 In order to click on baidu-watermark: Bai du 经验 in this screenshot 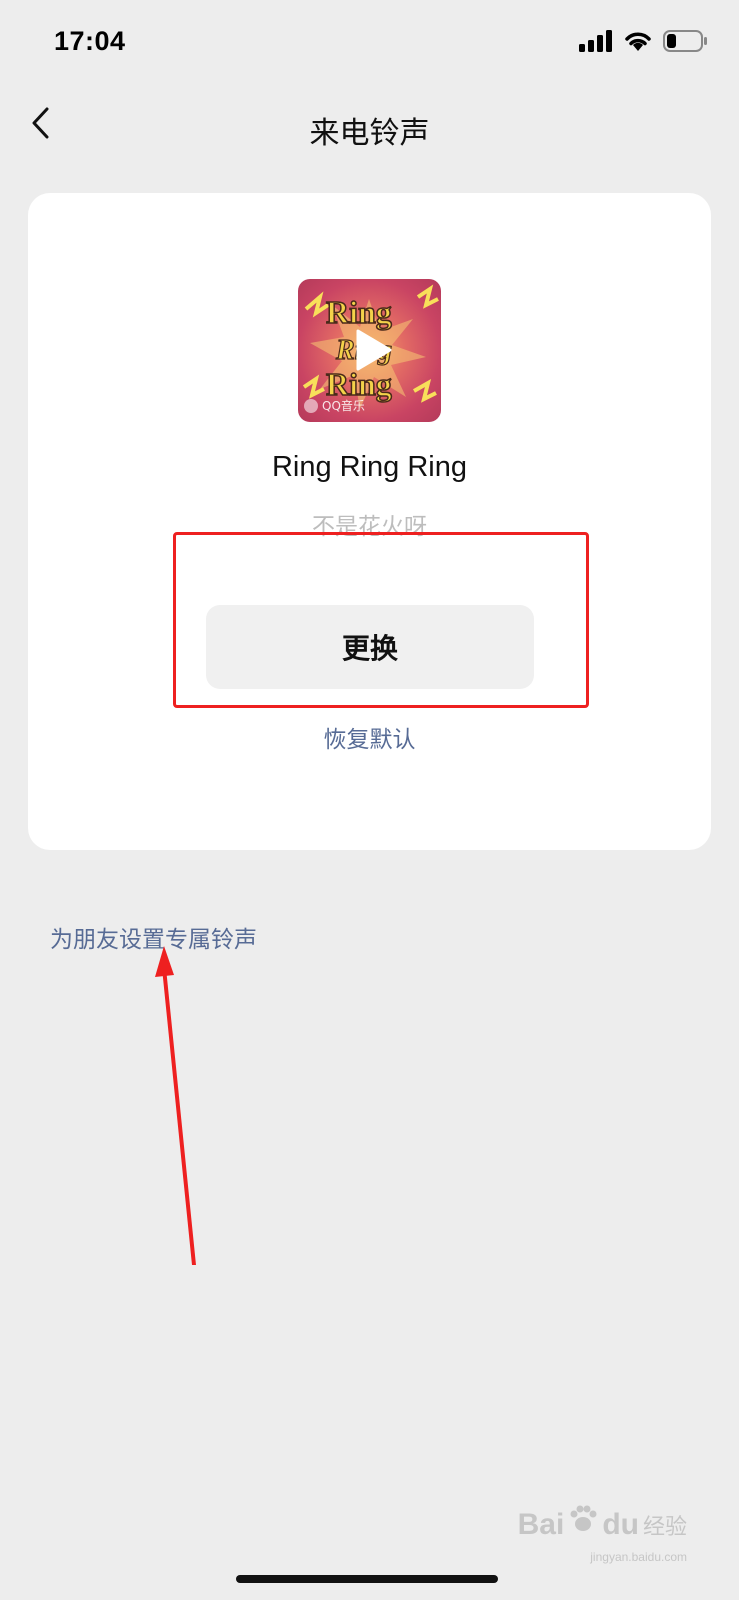, I will do `click(602, 1523)`.